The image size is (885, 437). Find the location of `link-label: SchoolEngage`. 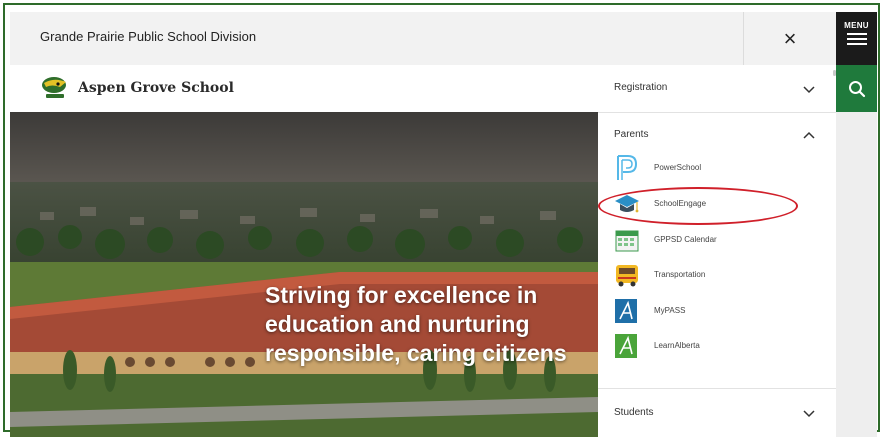

link-label: SchoolEngage is located at coordinates (680, 203).